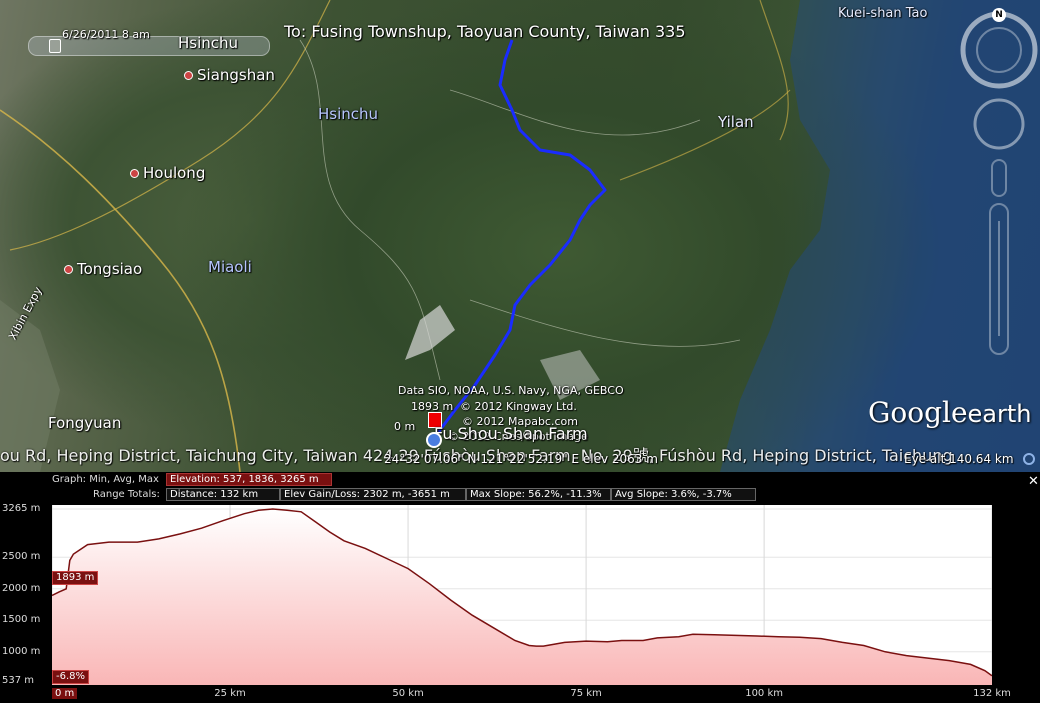 The width and height of the screenshot is (1040, 703). Describe the element at coordinates (373, 494) in the screenshot. I see `elev-gain-loss-box: Elev Gain/Loss: 2302 m, -3651 m` at that location.